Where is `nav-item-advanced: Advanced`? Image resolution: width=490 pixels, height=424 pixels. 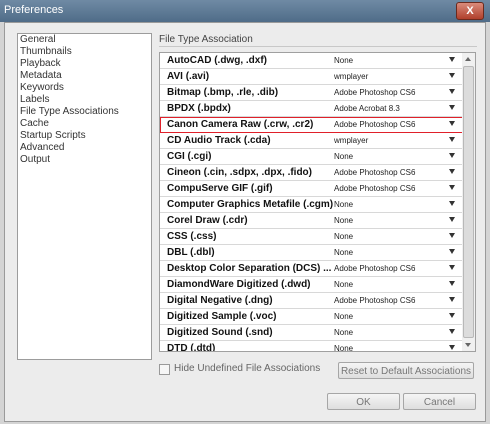
nav-item-advanced: Advanced is located at coordinates (84, 148).